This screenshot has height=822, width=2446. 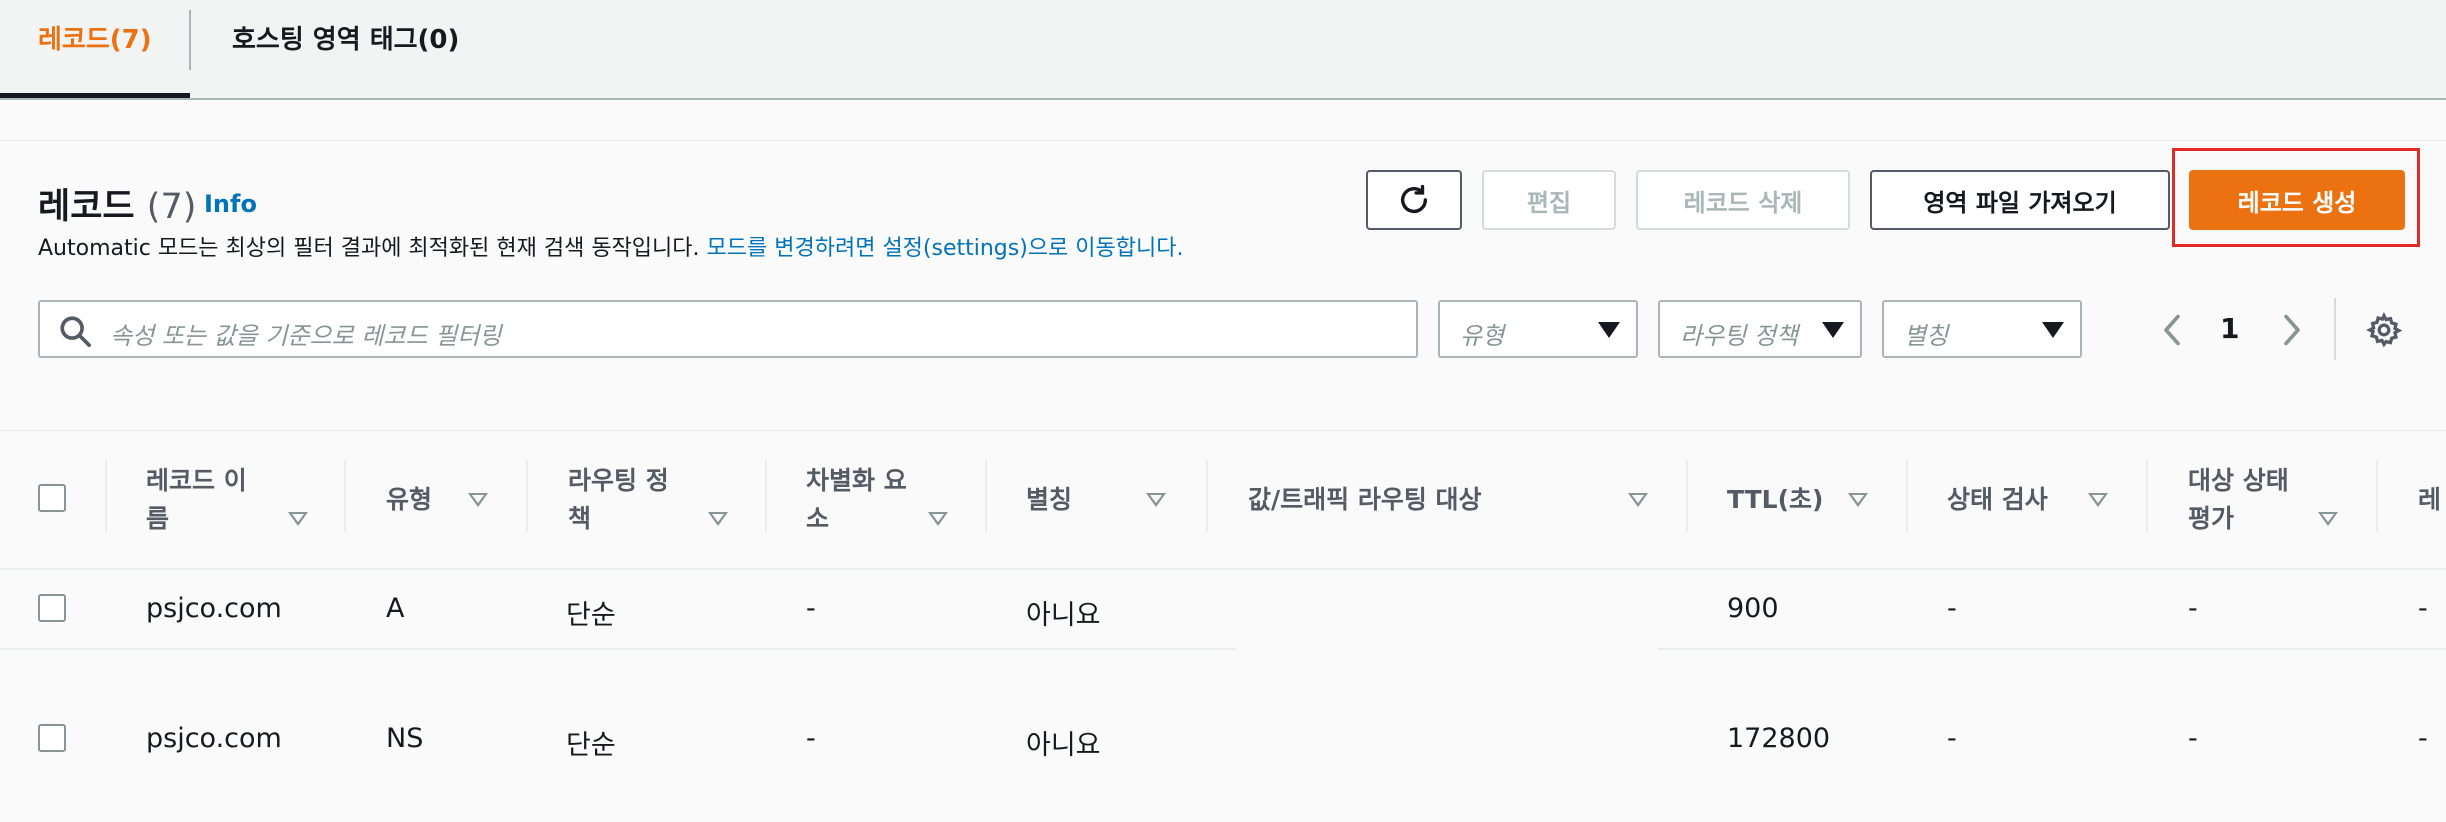 What do you see at coordinates (618, 480) in the screenshot?
I see `col-header-line: 라우팅 정` at bounding box center [618, 480].